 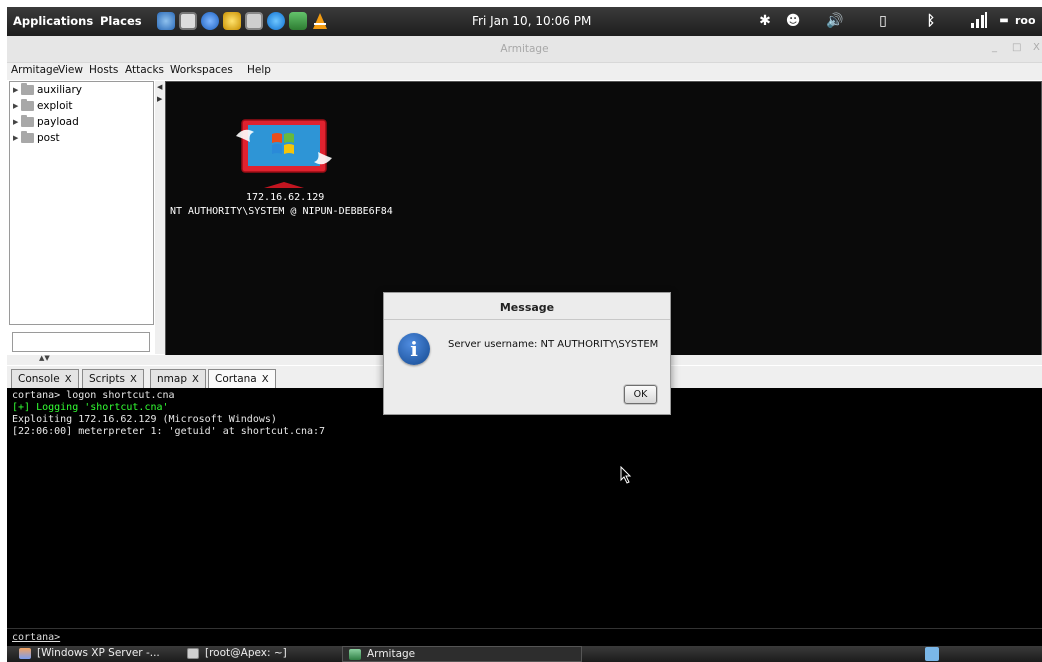 What do you see at coordinates (35, 70) in the screenshot?
I see `menu-armitage: Armitage` at bounding box center [35, 70].